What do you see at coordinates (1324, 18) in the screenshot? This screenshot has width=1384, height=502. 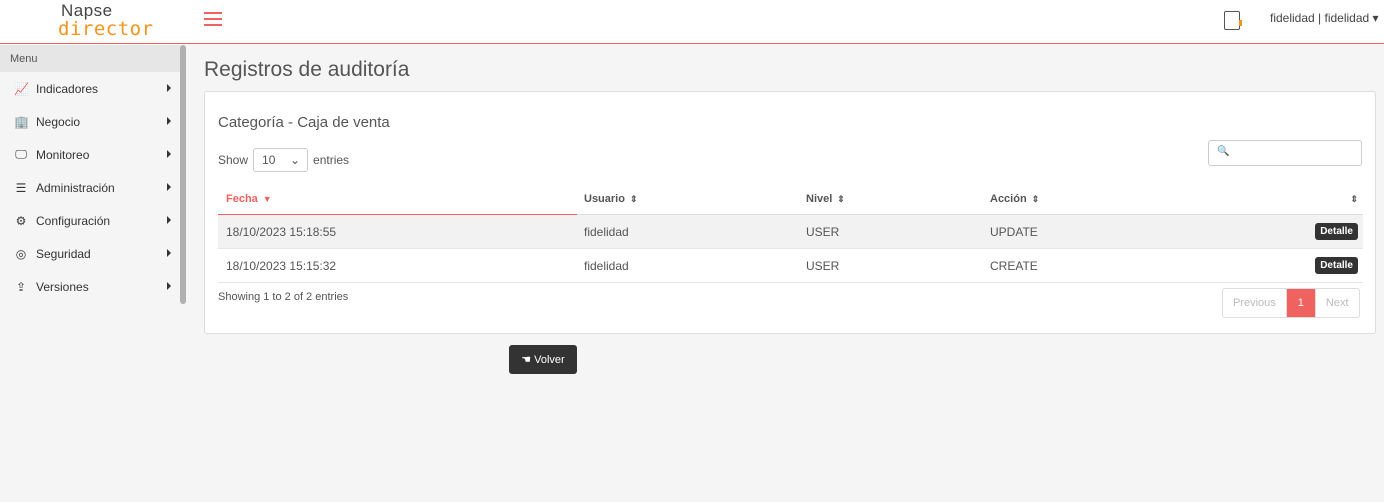 I see `user-menu: fidelidad | fidelidad ▾` at bounding box center [1324, 18].